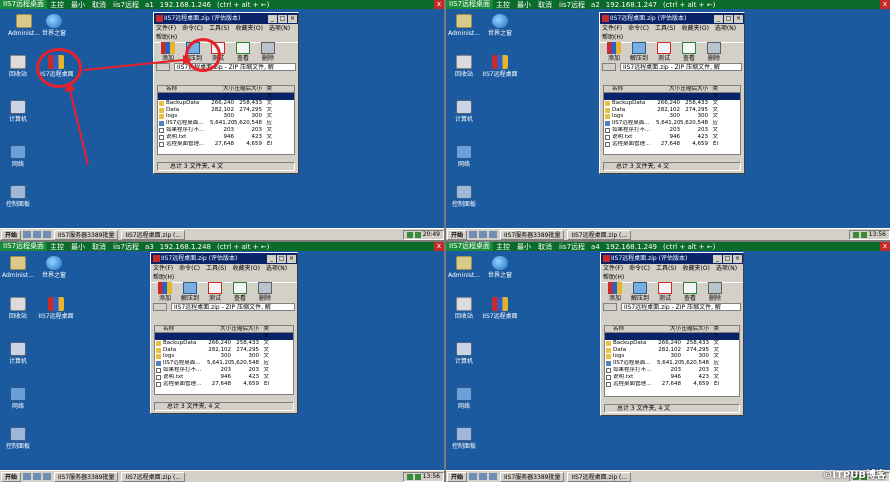  Describe the element at coordinates (532, 476) in the screenshot. I see `task-button-iis7: IIS7服务器3389批量` at that location.